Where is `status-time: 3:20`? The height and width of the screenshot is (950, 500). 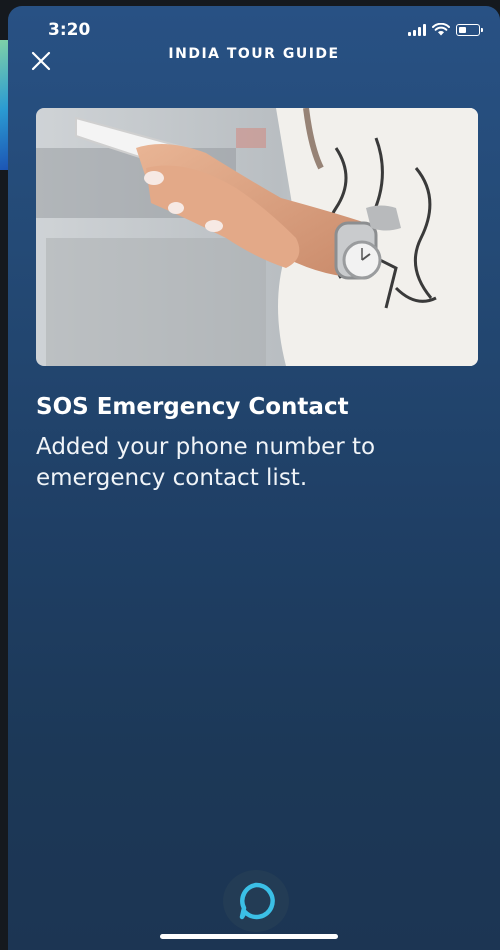 status-time: 3:20 is located at coordinates (69, 30).